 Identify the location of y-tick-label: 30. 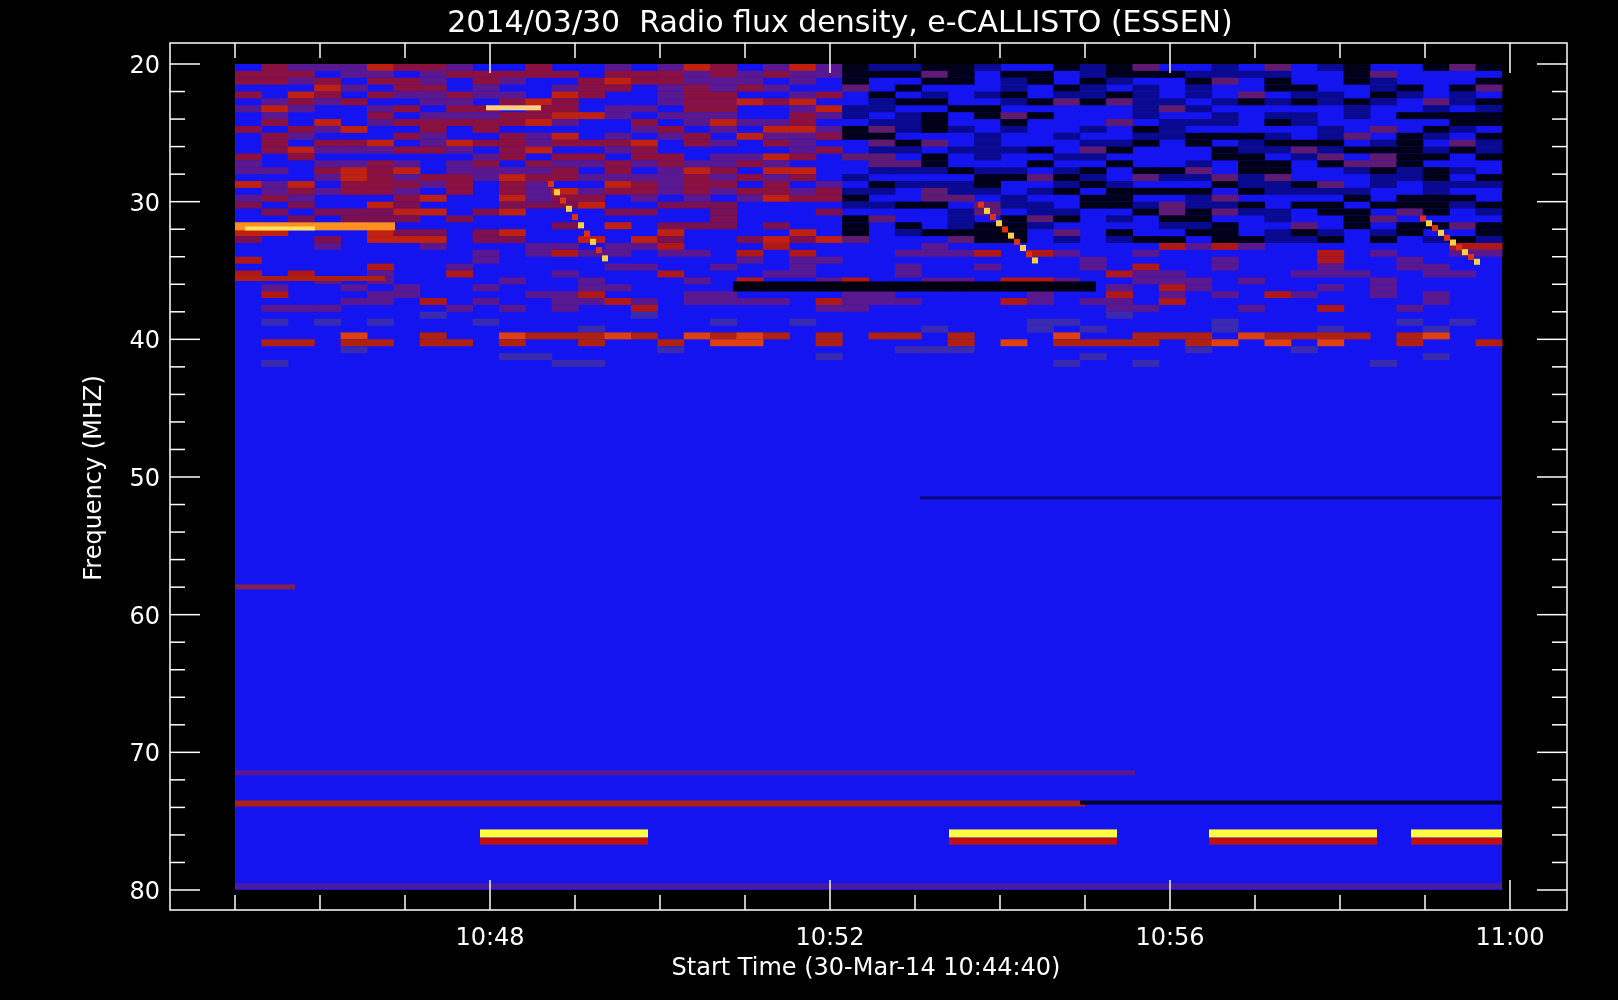
(144, 202).